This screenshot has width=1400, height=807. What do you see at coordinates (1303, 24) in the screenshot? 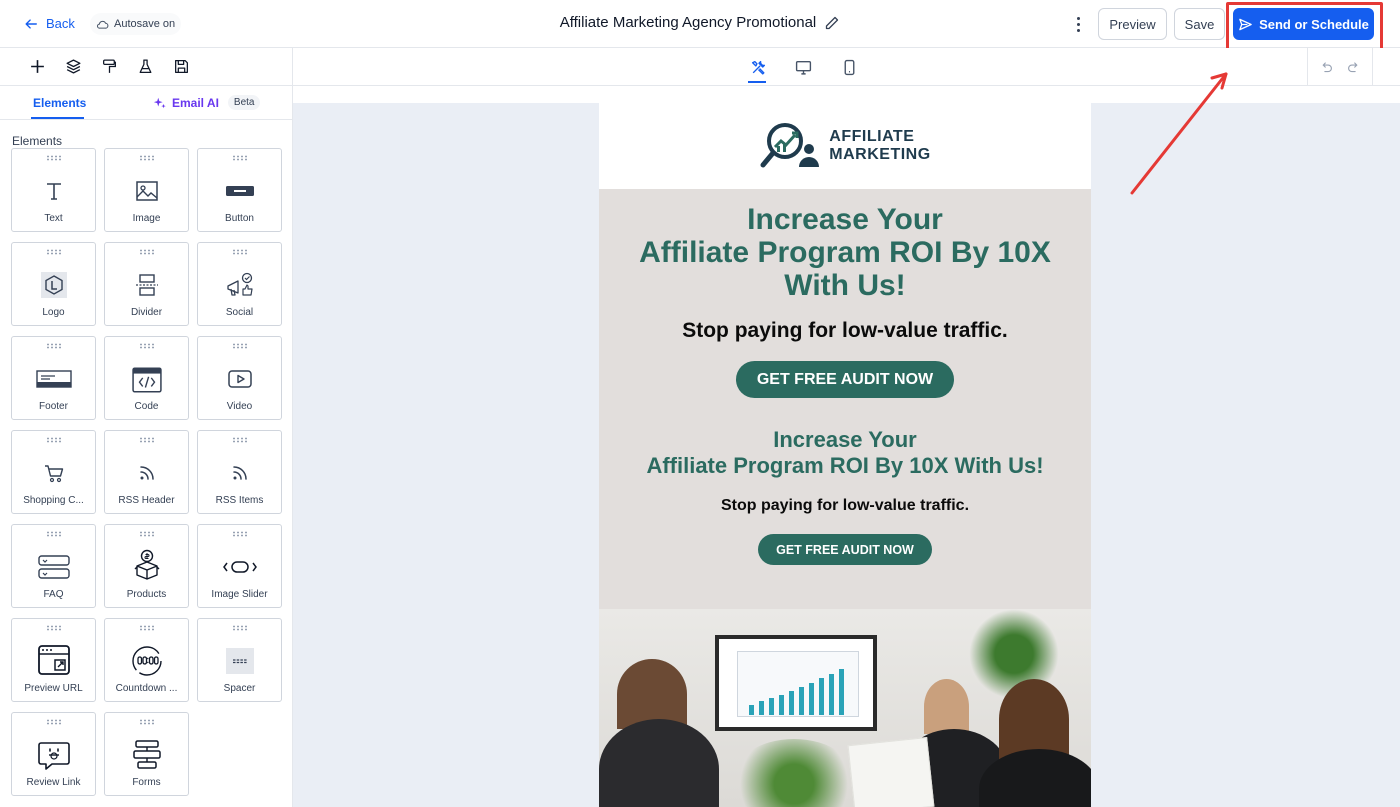
I see `send-or-schedule-button: Send or Schedule` at bounding box center [1303, 24].